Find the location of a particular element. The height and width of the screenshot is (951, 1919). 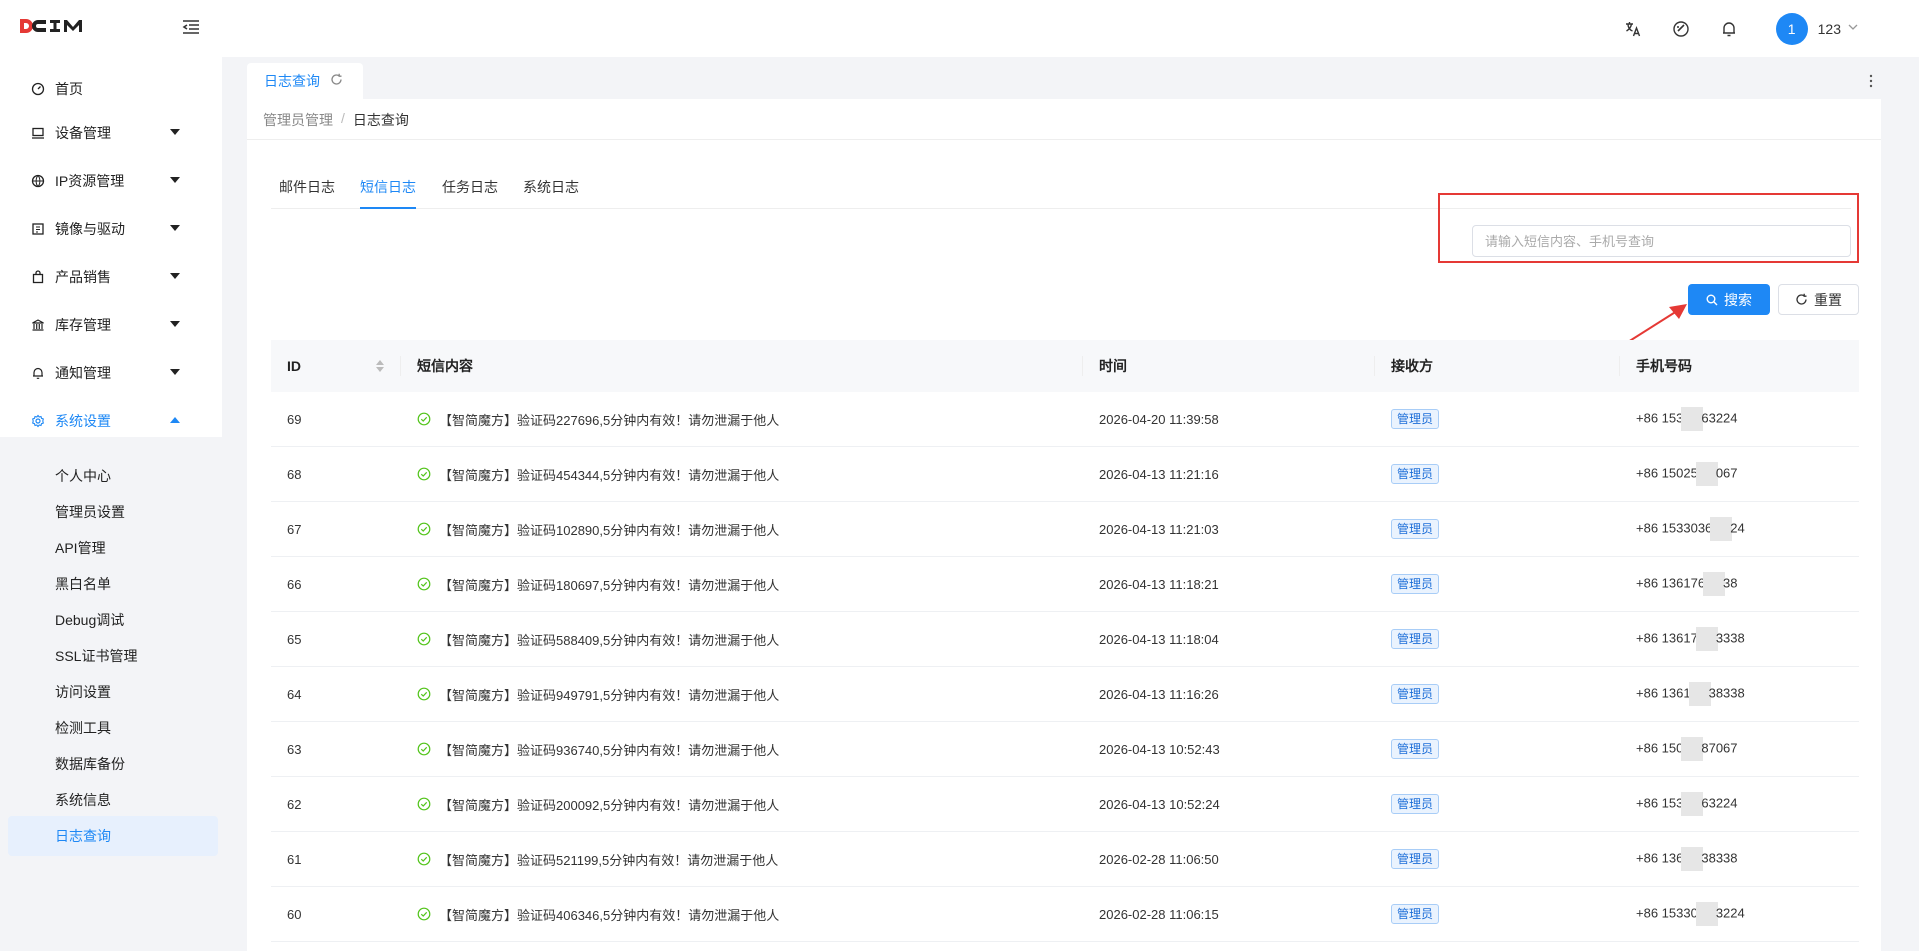

search-icon is located at coordinates (1712, 300).